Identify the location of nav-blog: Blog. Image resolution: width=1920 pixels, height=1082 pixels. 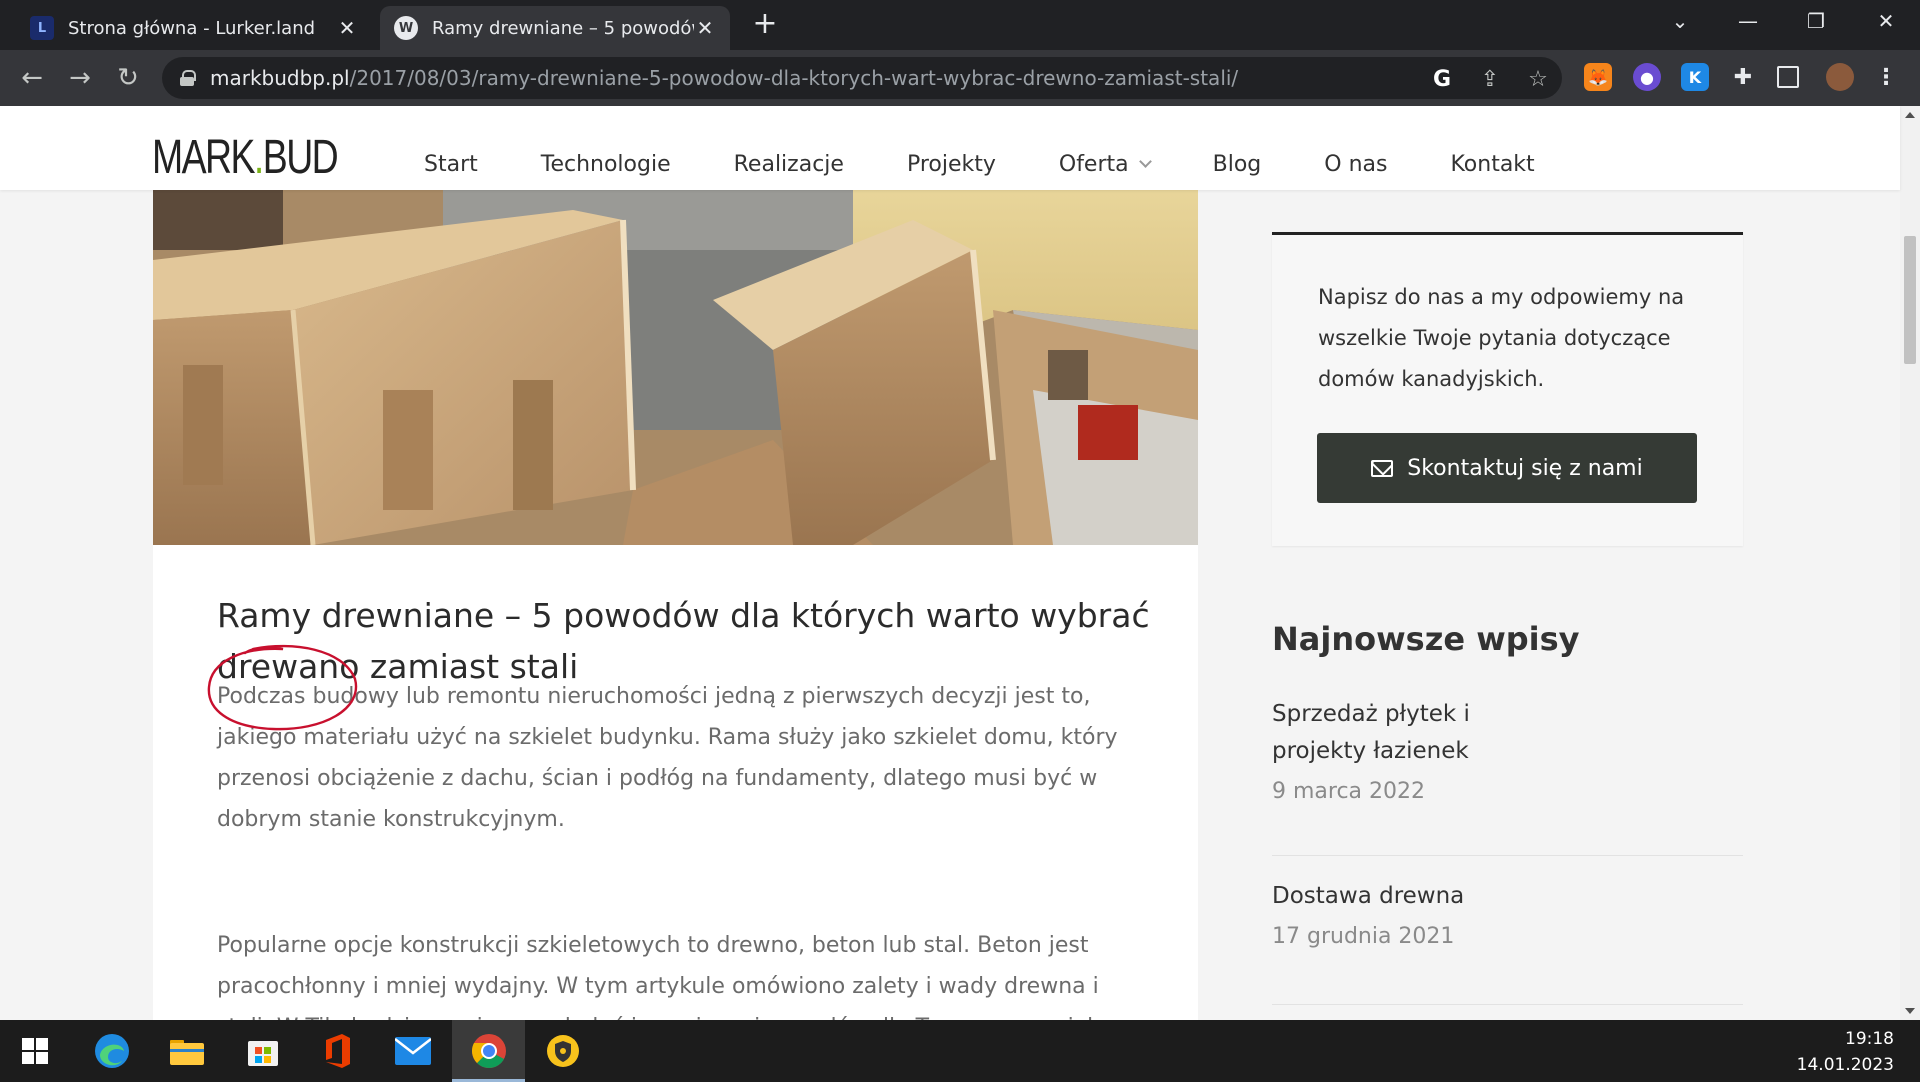
(1237, 164).